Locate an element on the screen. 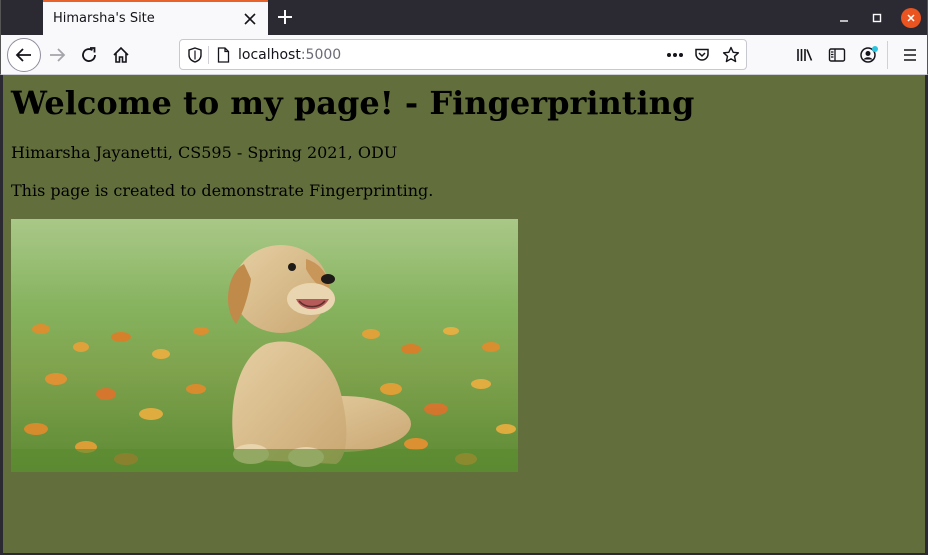 This screenshot has height=555, width=928. toolbar-separator is located at coordinates (887, 55).